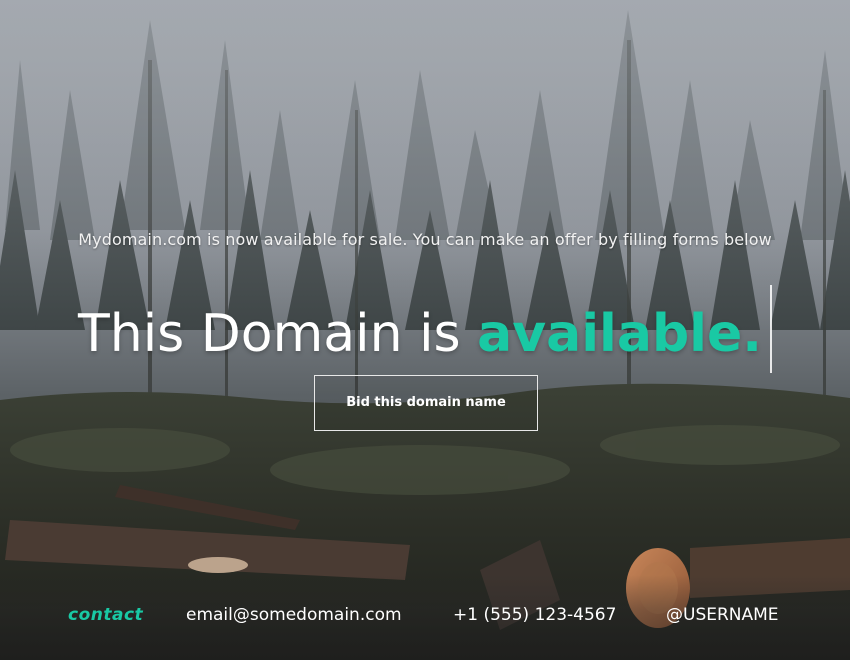 The image size is (850, 660). Describe the element at coordinates (771, 329) in the screenshot. I see `typing-caret` at that location.